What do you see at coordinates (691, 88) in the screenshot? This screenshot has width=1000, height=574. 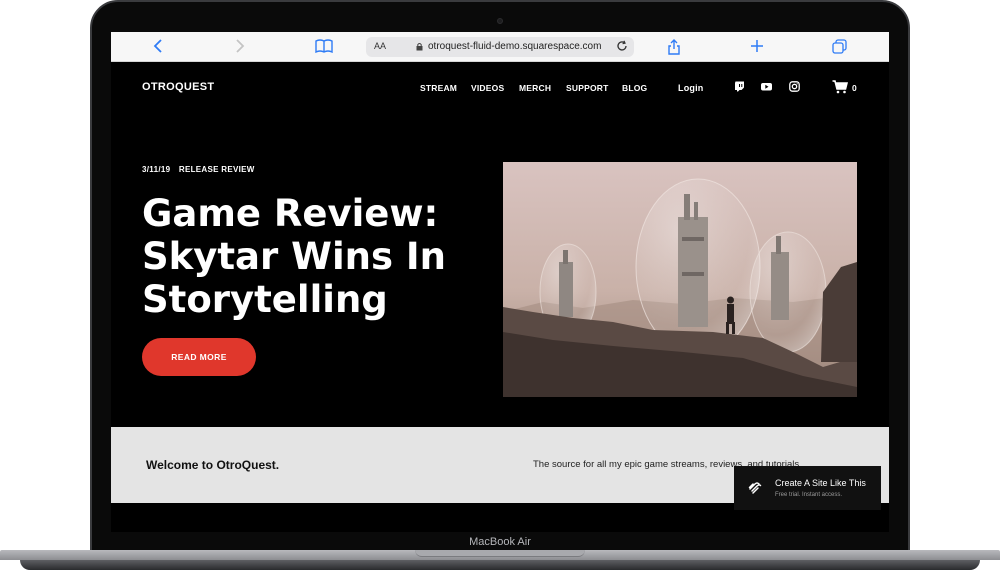 I see `login-link: Login` at bounding box center [691, 88].